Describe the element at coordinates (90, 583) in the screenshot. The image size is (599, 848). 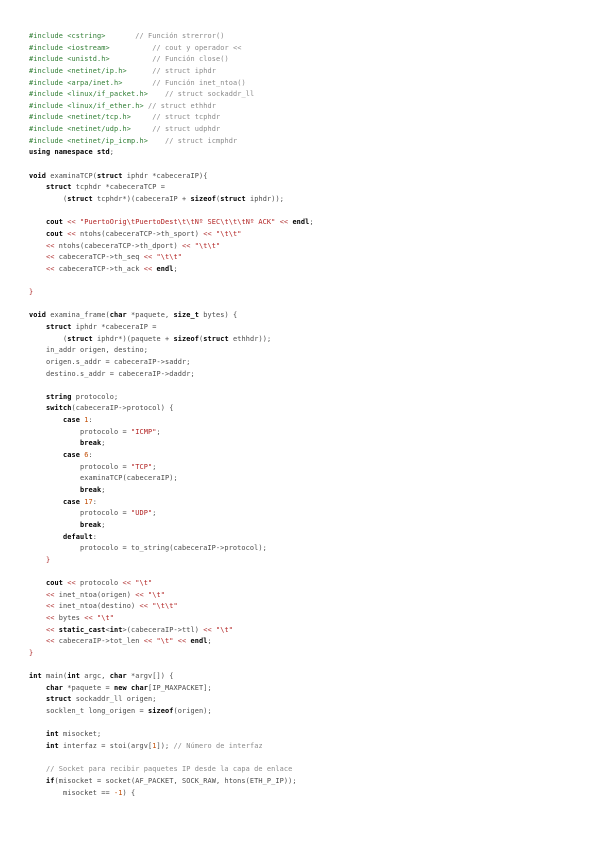
I see `code-line: cout << protocolo << "\t"` at that location.